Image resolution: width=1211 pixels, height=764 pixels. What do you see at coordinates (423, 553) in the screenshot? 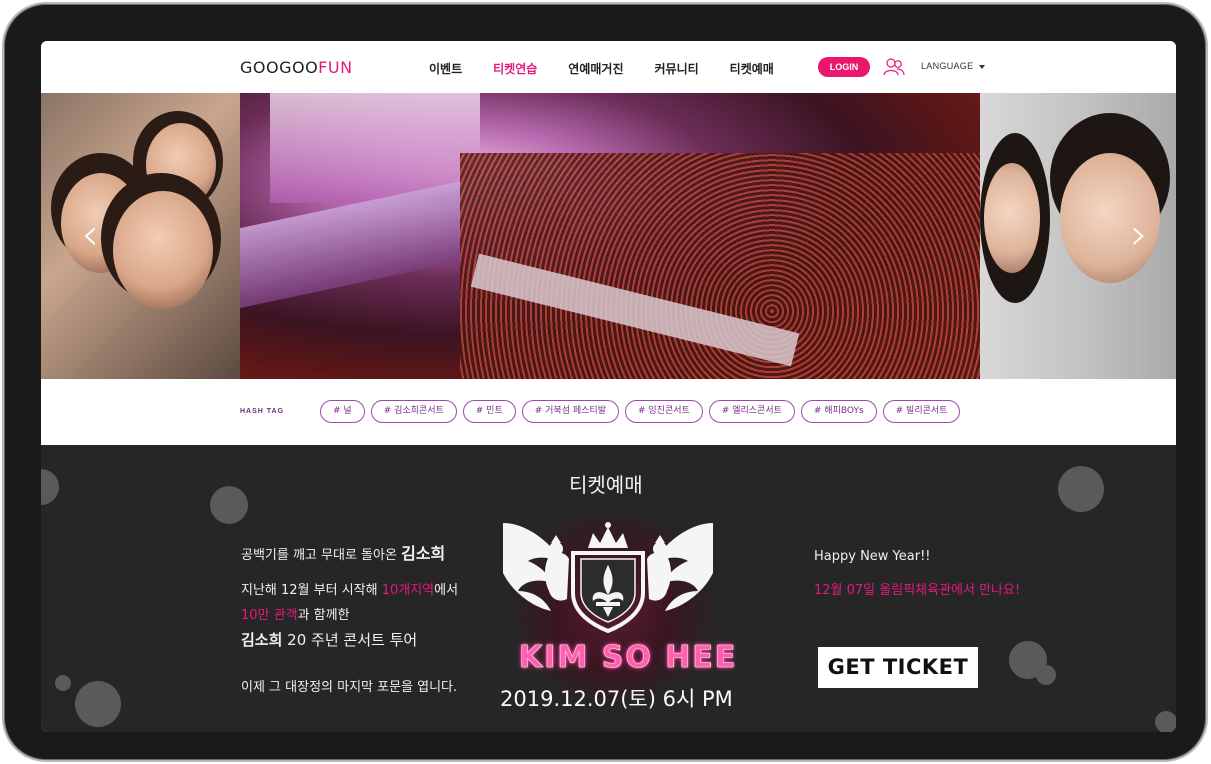
I see `artist-name: 김소희` at bounding box center [423, 553].